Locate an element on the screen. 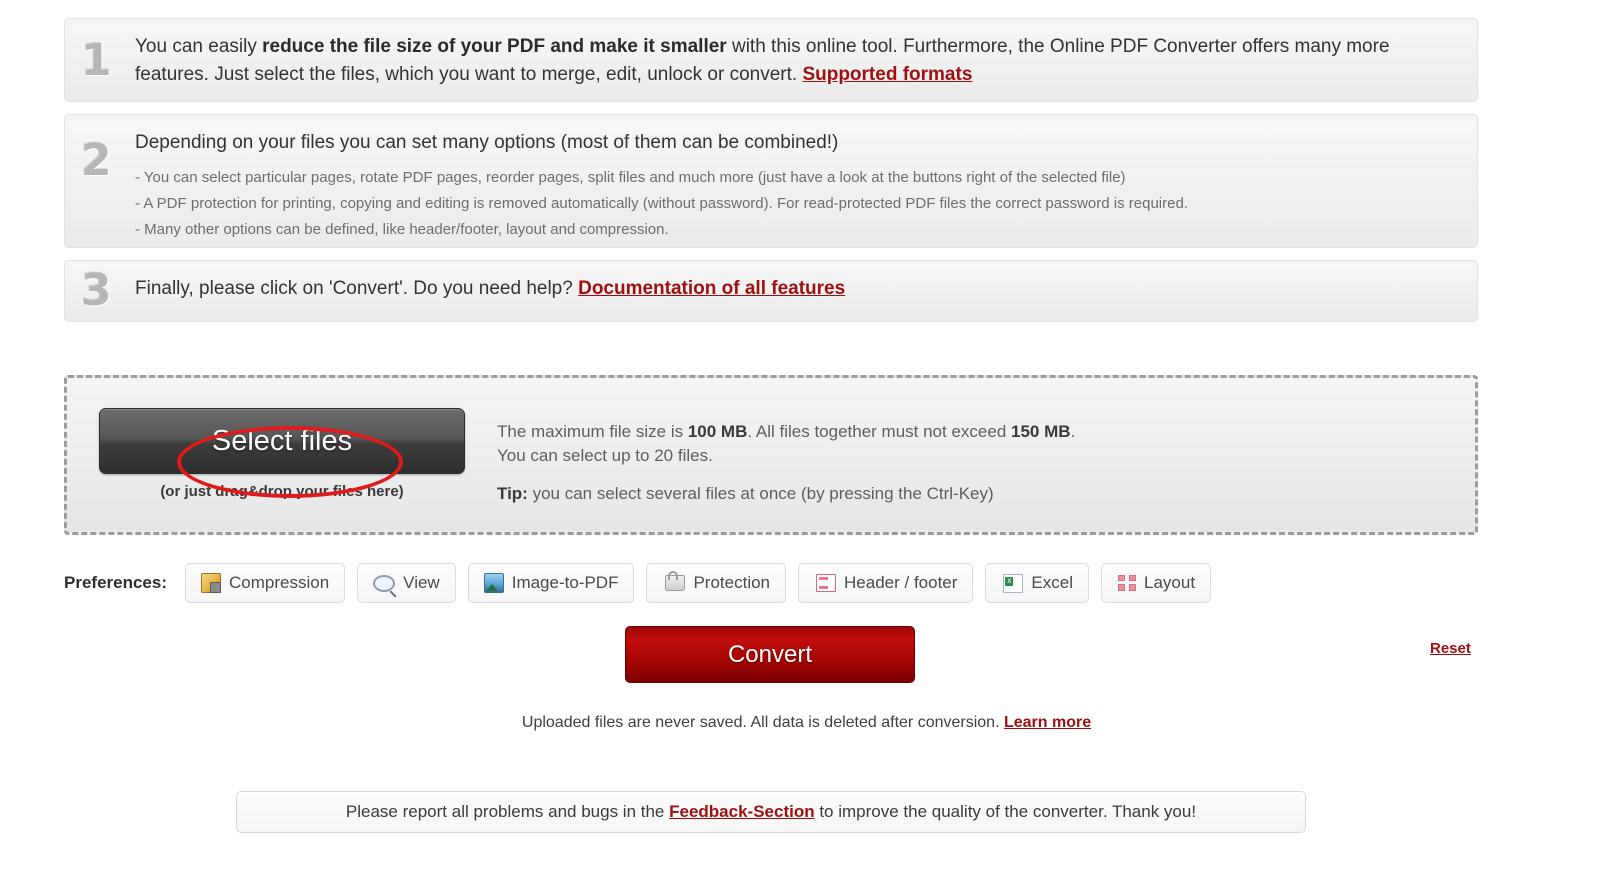  convert-button: Convert is located at coordinates (770, 654).